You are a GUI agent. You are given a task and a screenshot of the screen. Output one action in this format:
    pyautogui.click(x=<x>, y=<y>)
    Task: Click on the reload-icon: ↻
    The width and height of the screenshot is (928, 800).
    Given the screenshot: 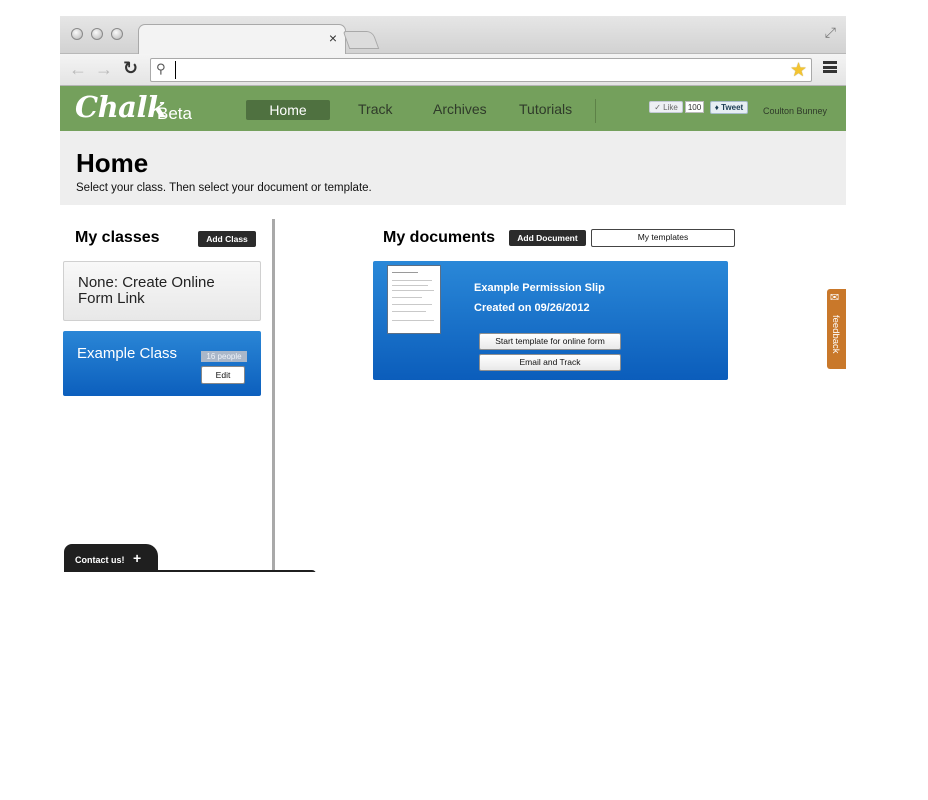 What is the action you would take?
    pyautogui.click(x=130, y=68)
    